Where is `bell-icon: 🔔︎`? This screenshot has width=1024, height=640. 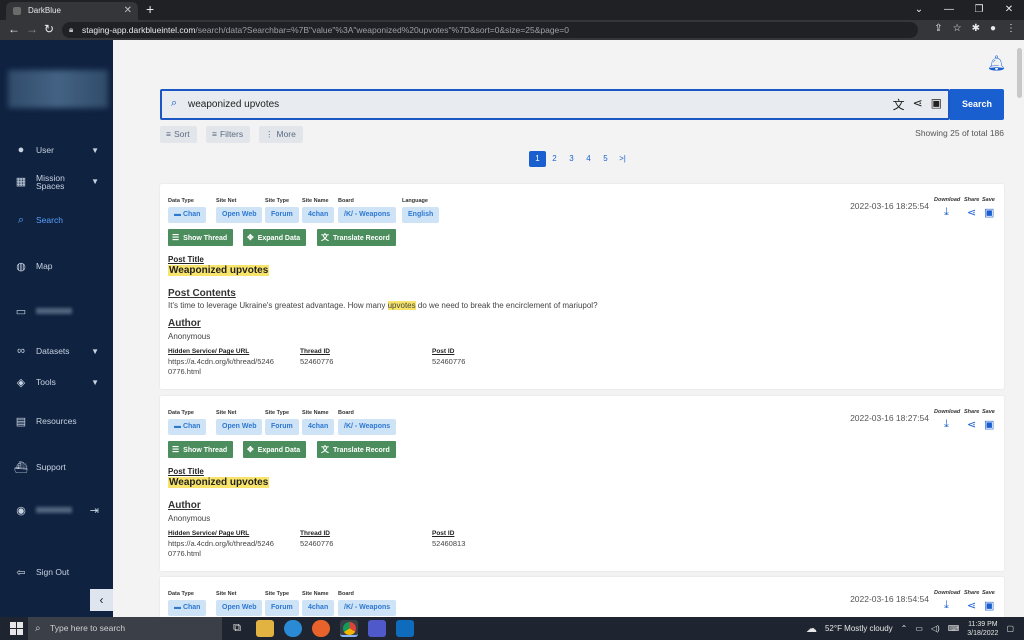
bell-icon: 🔔︎ is located at coordinates (996, 63).